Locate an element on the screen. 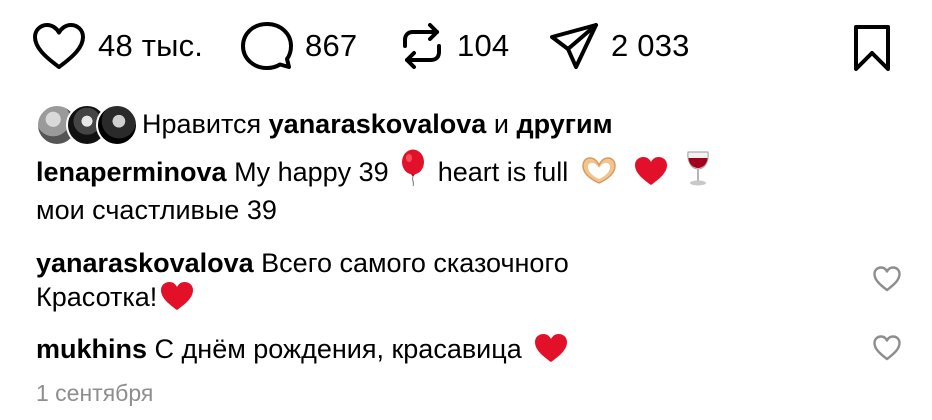  comment-2: mukhins С днём рождения, красавица is located at coordinates (304, 352).